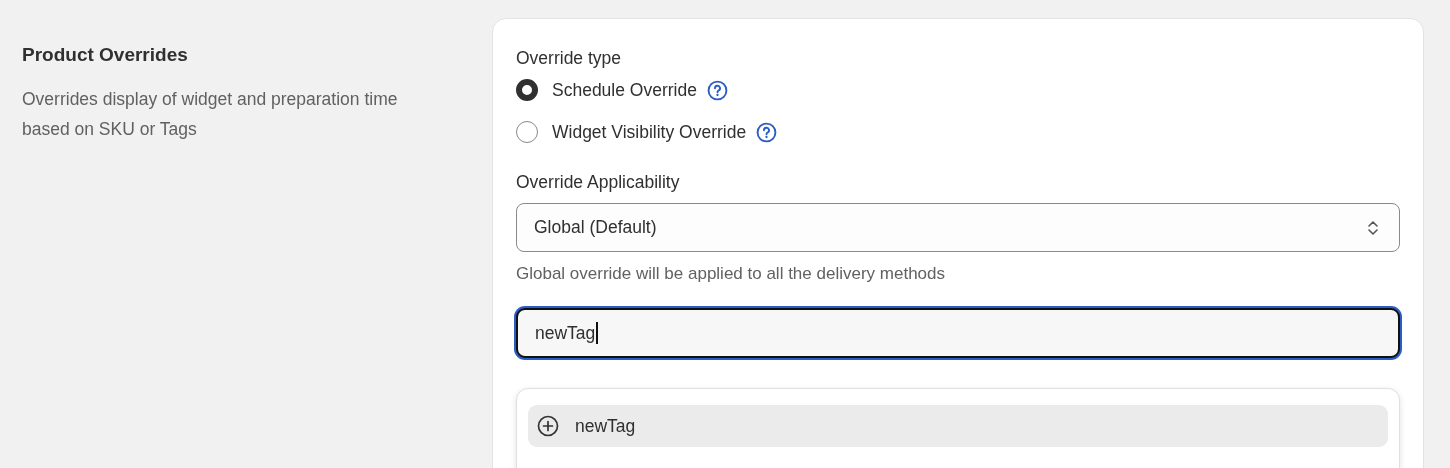  What do you see at coordinates (624, 90) in the screenshot?
I see `radio-label: Schedule Override` at bounding box center [624, 90].